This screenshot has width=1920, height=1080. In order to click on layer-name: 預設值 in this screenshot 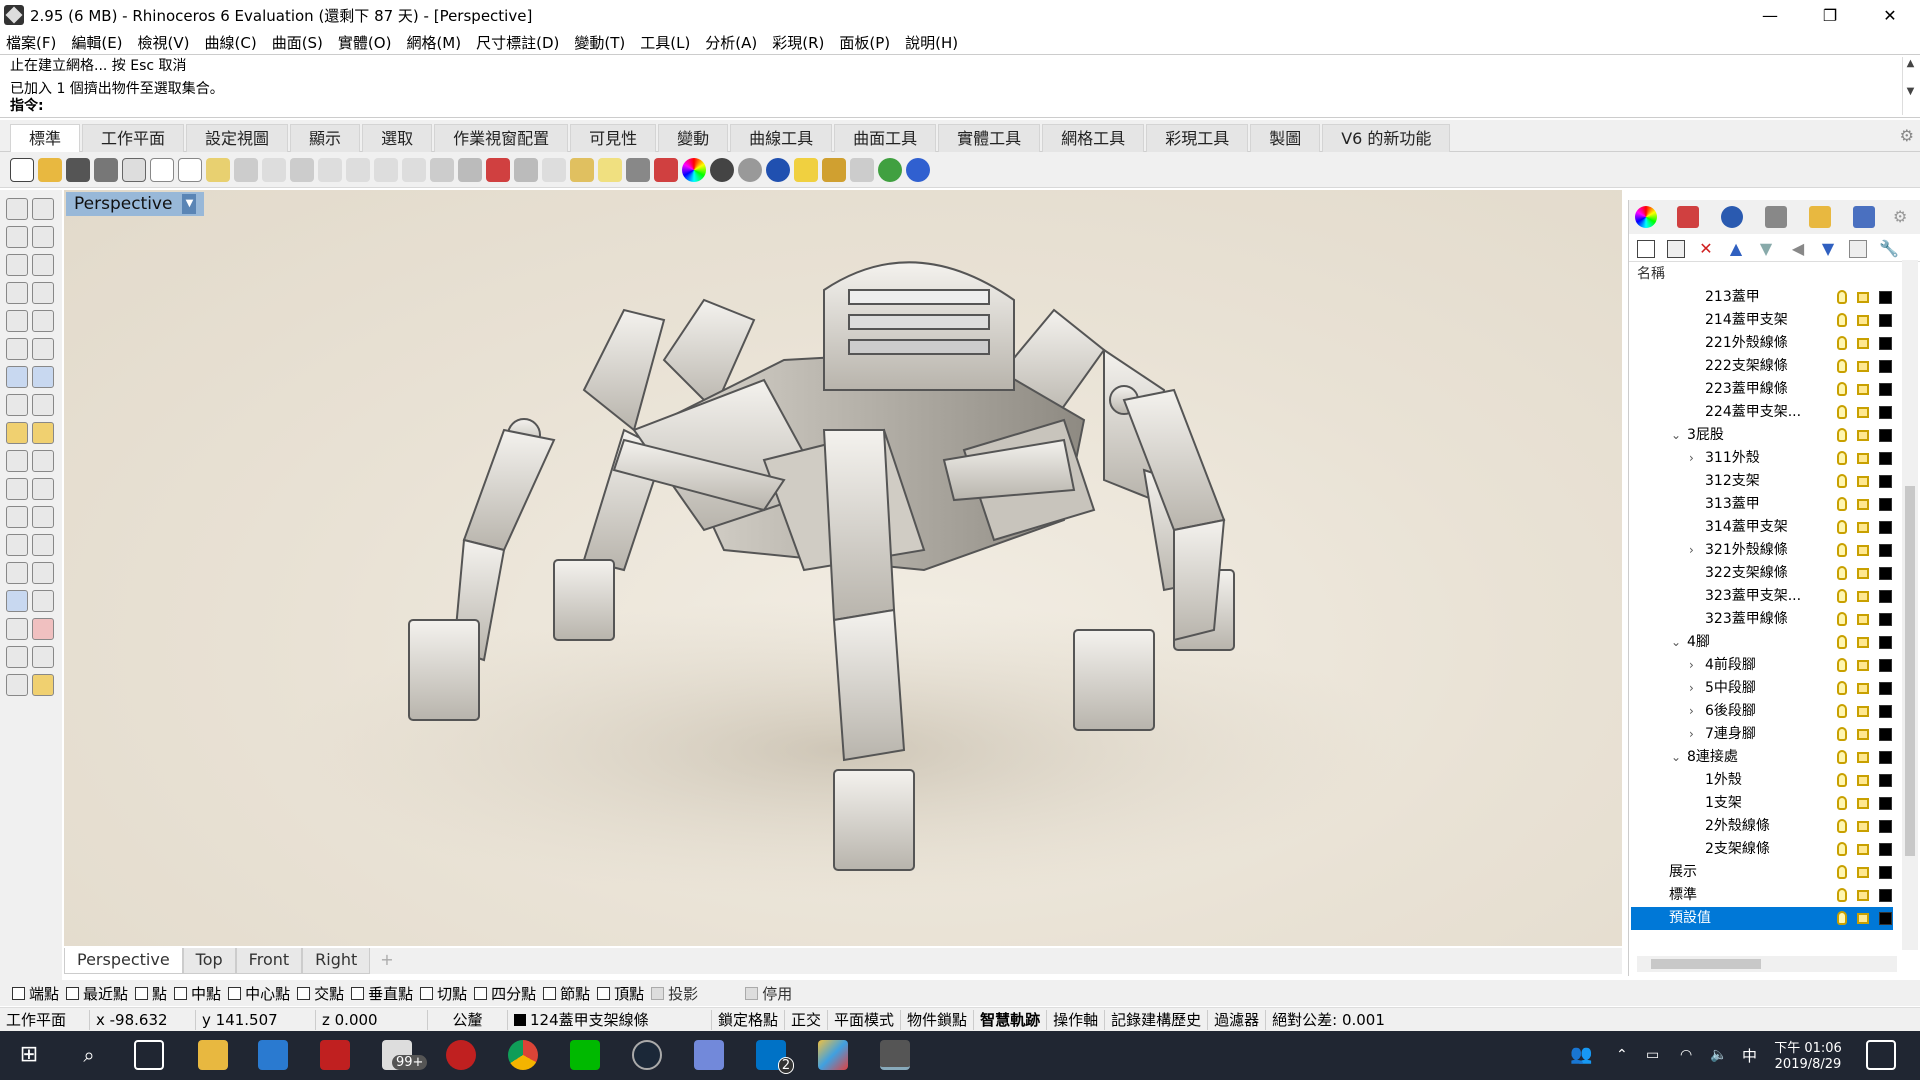, I will do `click(1690, 918)`.